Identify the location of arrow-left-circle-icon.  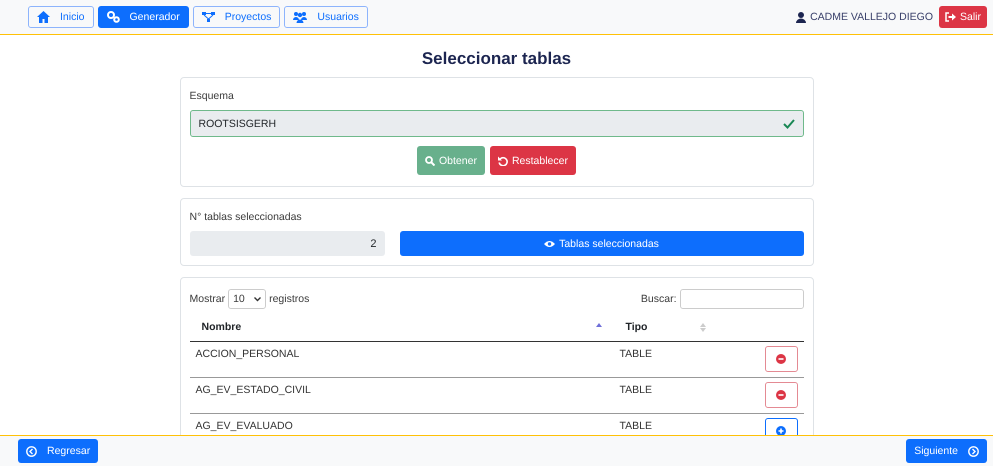
(31, 451).